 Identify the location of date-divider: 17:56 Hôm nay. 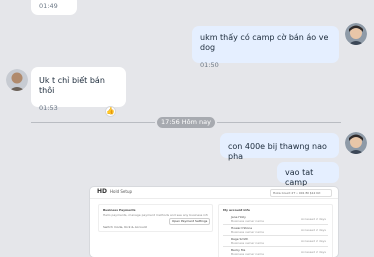
(186, 122).